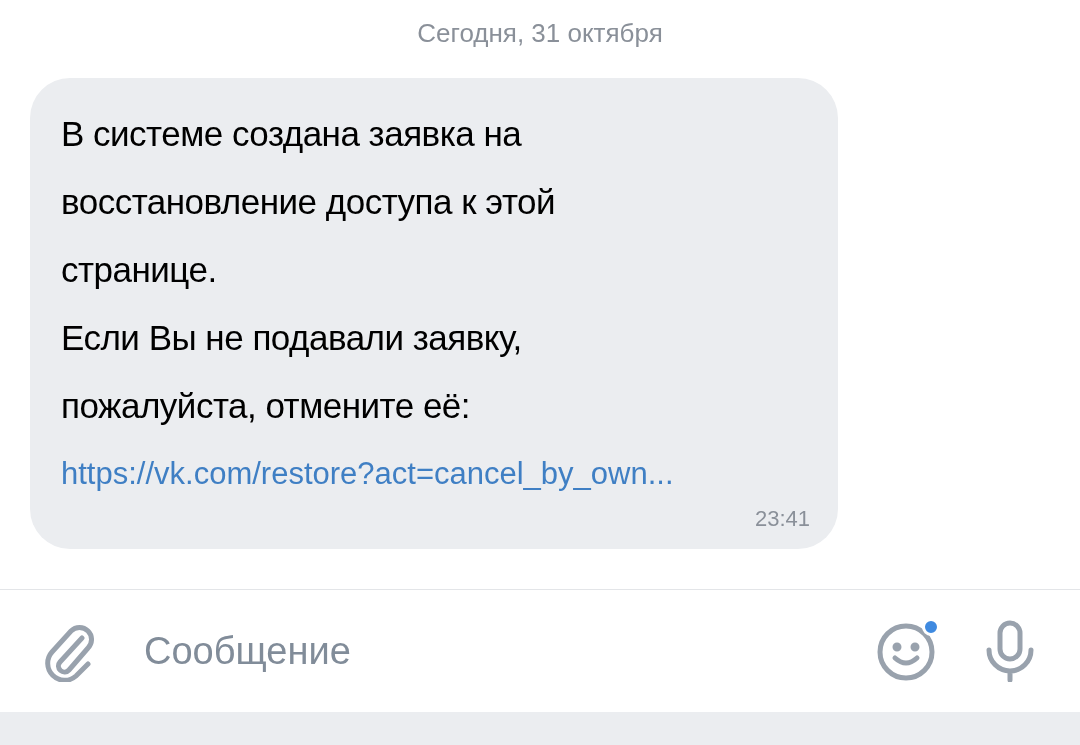  I want to click on date-separator: Сегодня, 31 октября, so click(540, 33).